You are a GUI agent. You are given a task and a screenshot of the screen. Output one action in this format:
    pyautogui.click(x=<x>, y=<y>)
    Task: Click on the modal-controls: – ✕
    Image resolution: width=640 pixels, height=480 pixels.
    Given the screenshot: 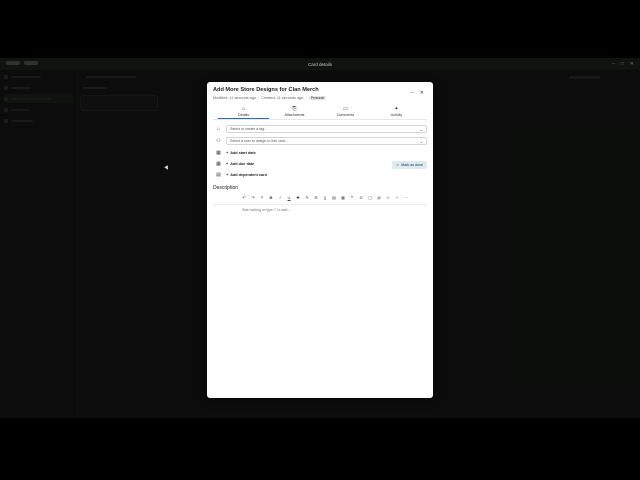 What is the action you would take?
    pyautogui.click(x=417, y=93)
    